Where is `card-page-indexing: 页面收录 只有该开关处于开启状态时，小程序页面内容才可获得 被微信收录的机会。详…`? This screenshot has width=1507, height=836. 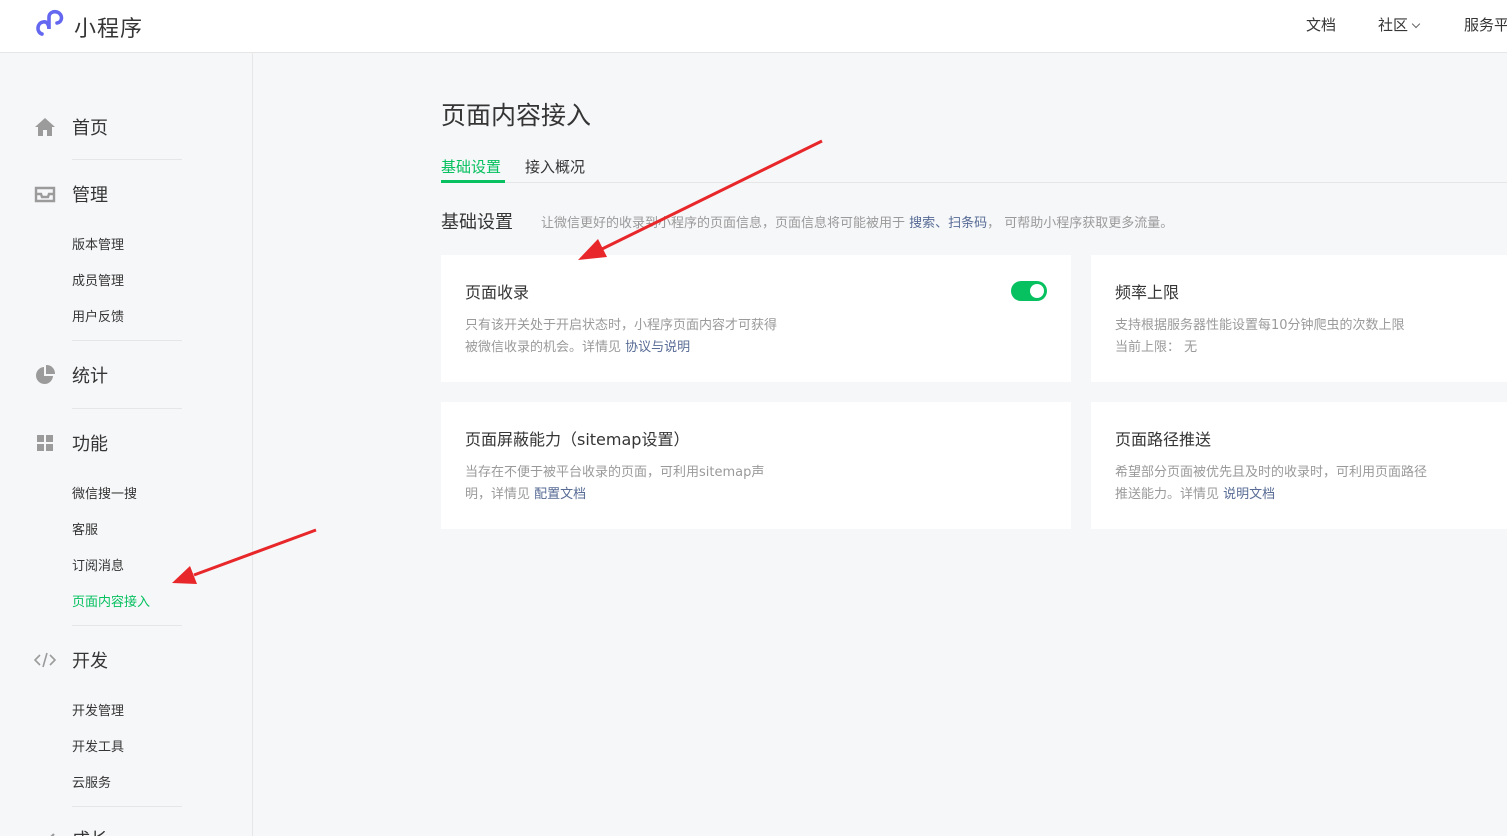 card-page-indexing: 页面收录 只有该开关处于开启状态时，小程序页面内容才可获得 被微信收录的机会。详… is located at coordinates (756, 318).